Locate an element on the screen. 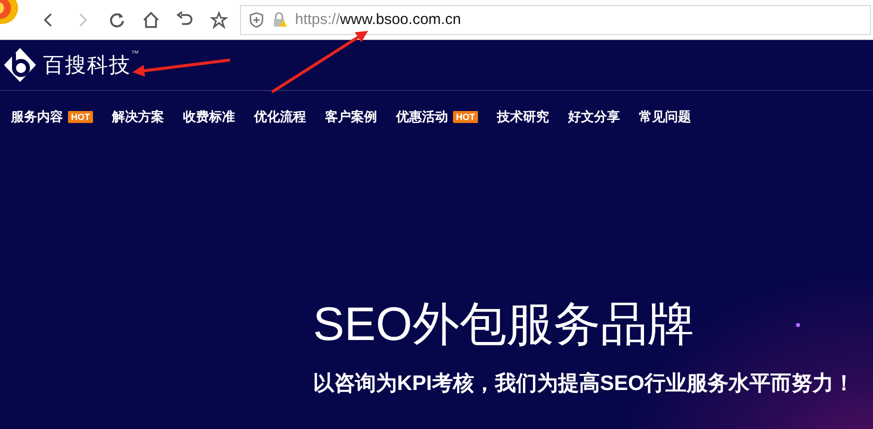 Image resolution: width=873 pixels, height=429 pixels. nav-link: 收费标准 is located at coordinates (209, 117).